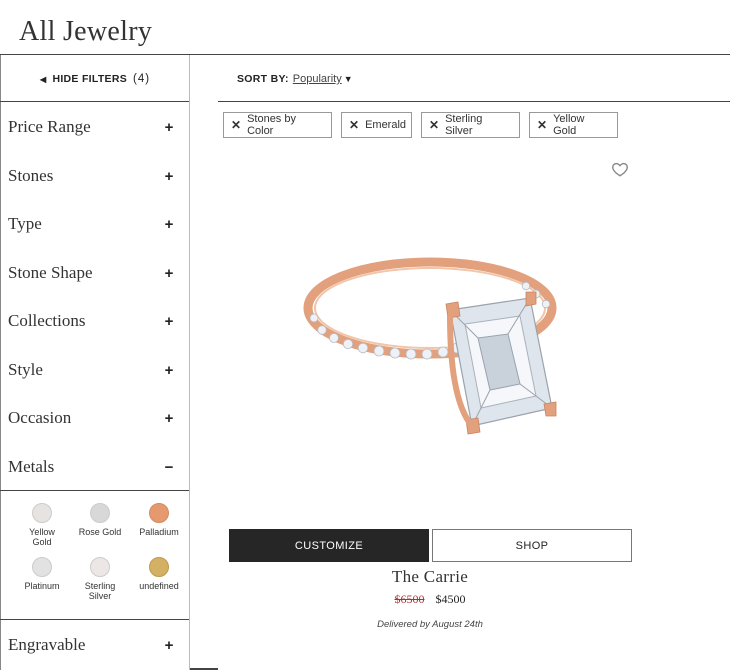 This screenshot has width=730, height=670. I want to click on main-divider, so click(474, 101).